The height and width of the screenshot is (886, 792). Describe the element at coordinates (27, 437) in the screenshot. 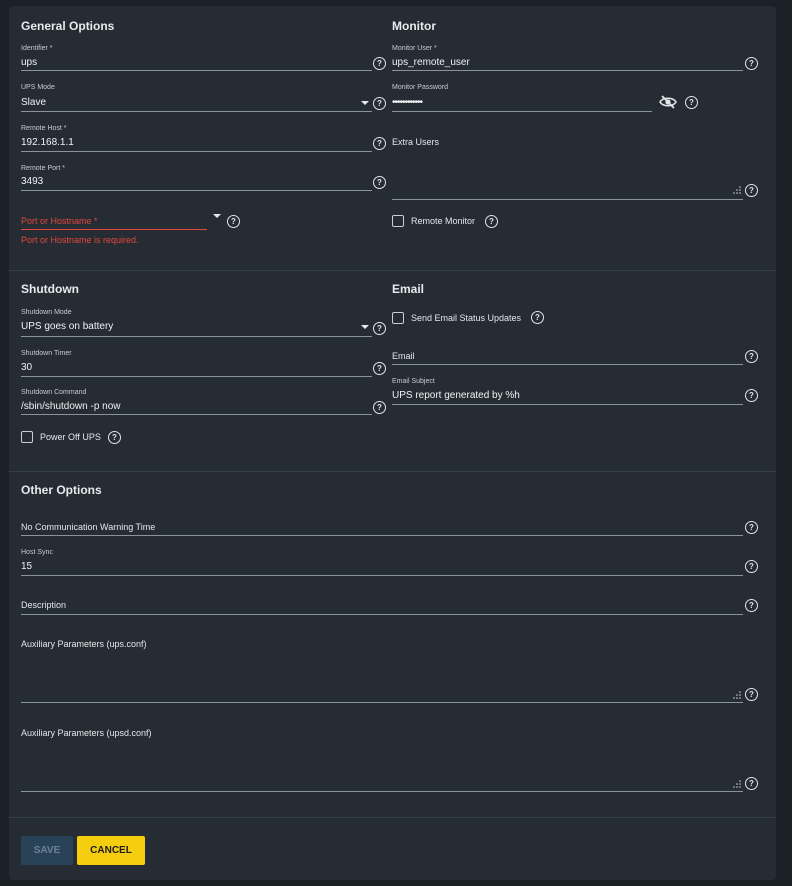

I see `power-off-ups-checkbox` at that location.